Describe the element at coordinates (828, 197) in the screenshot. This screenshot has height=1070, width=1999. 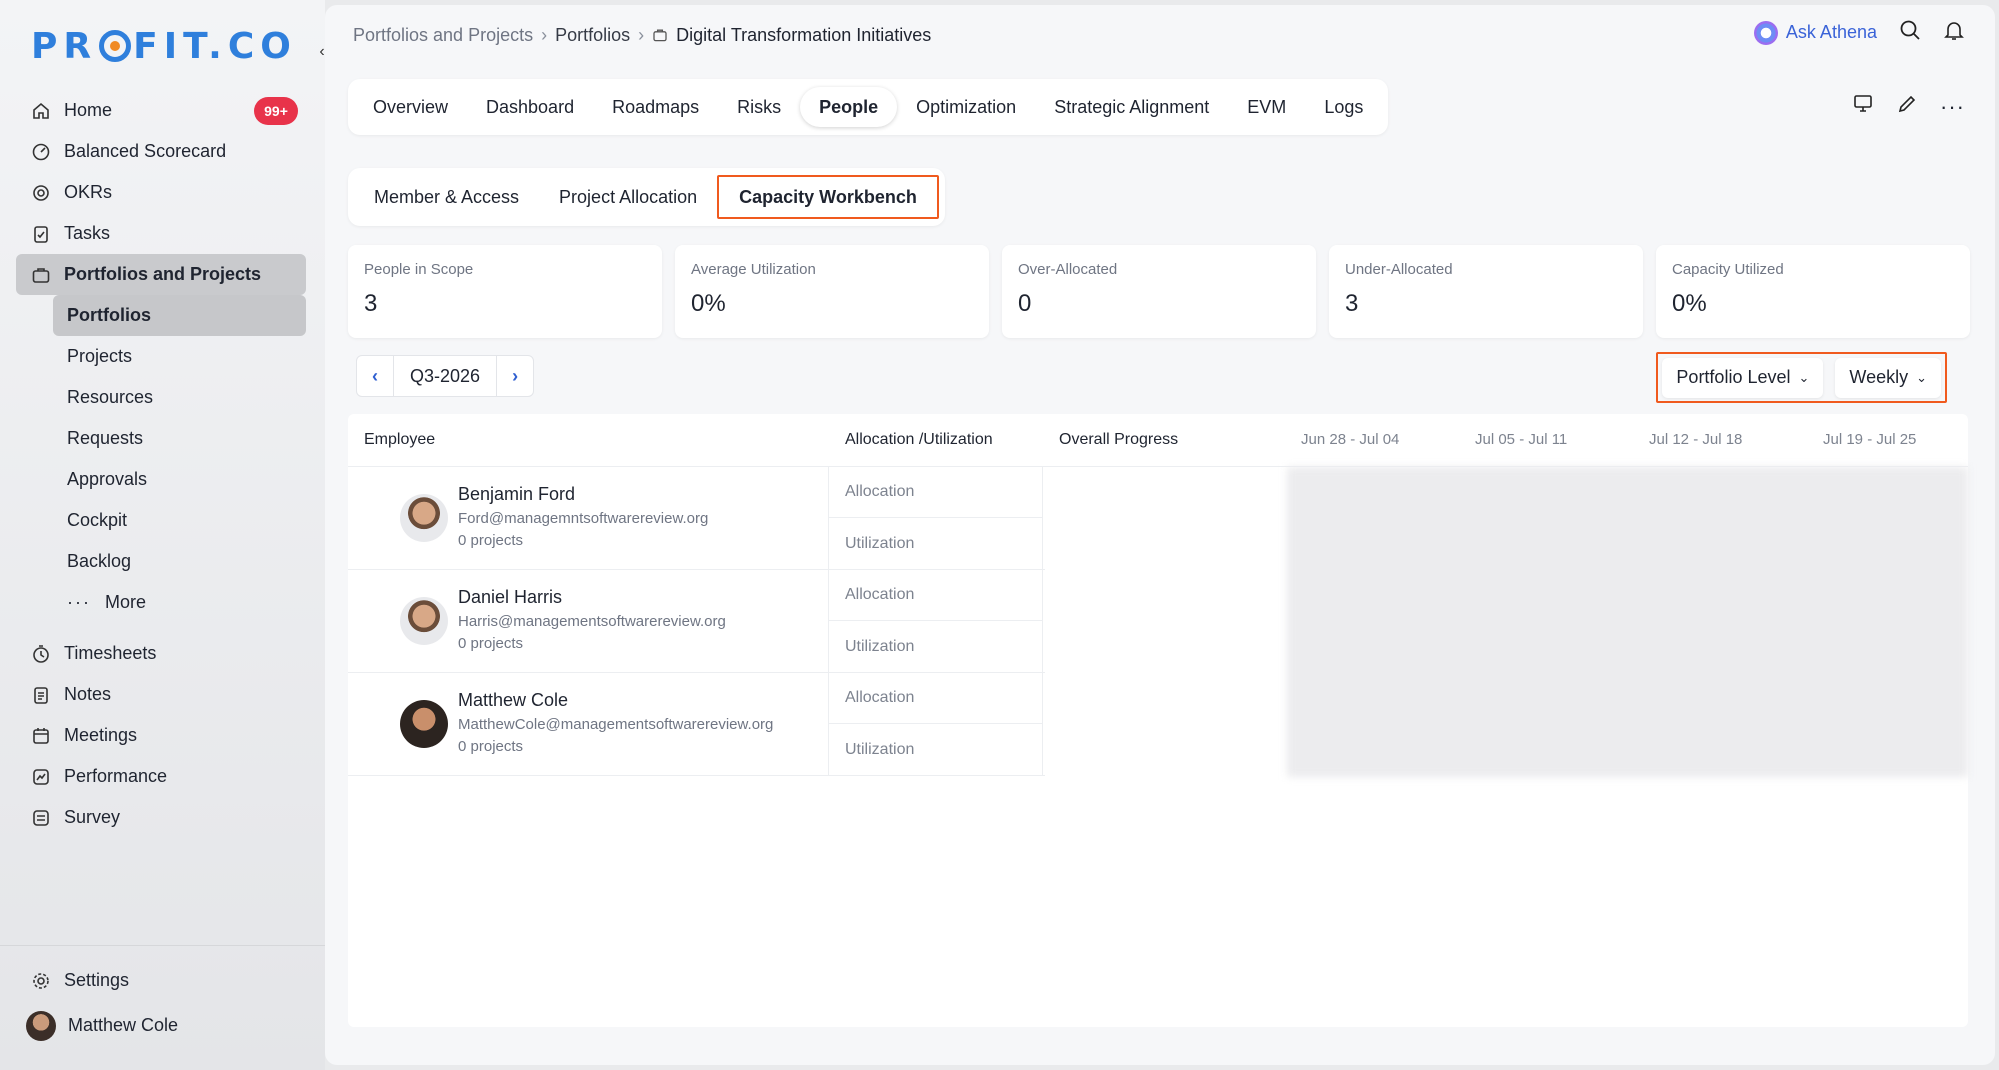
I see `subtab-capacity-workbench: Capacity Workbench` at that location.